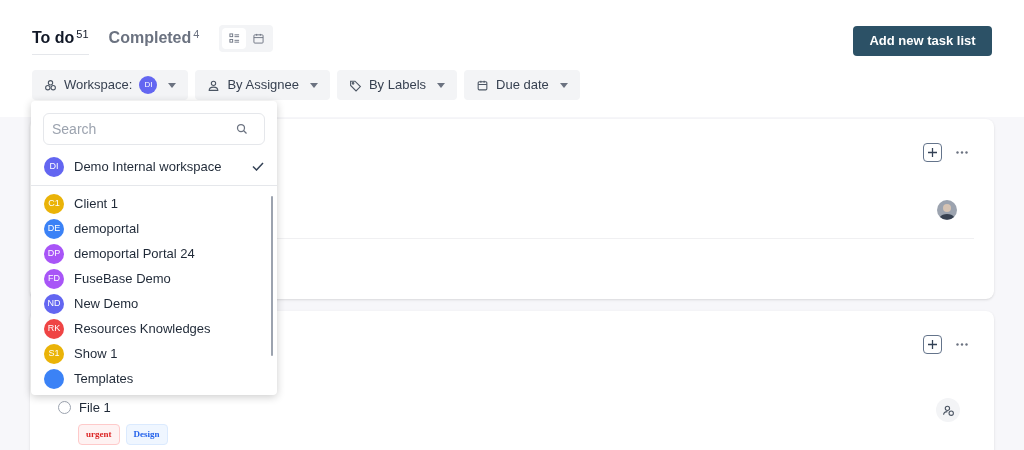 This screenshot has width=1024, height=450. Describe the element at coordinates (54, 353) in the screenshot. I see `workspace-avatar: S1` at that location.